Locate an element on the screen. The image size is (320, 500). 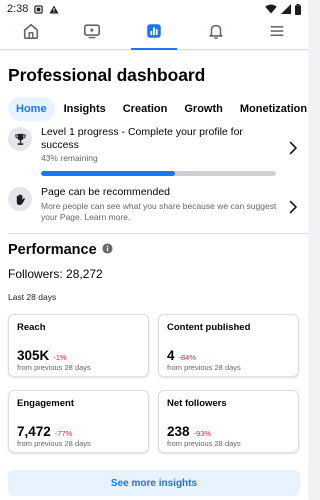
card-title: Engagement is located at coordinates (46, 403).